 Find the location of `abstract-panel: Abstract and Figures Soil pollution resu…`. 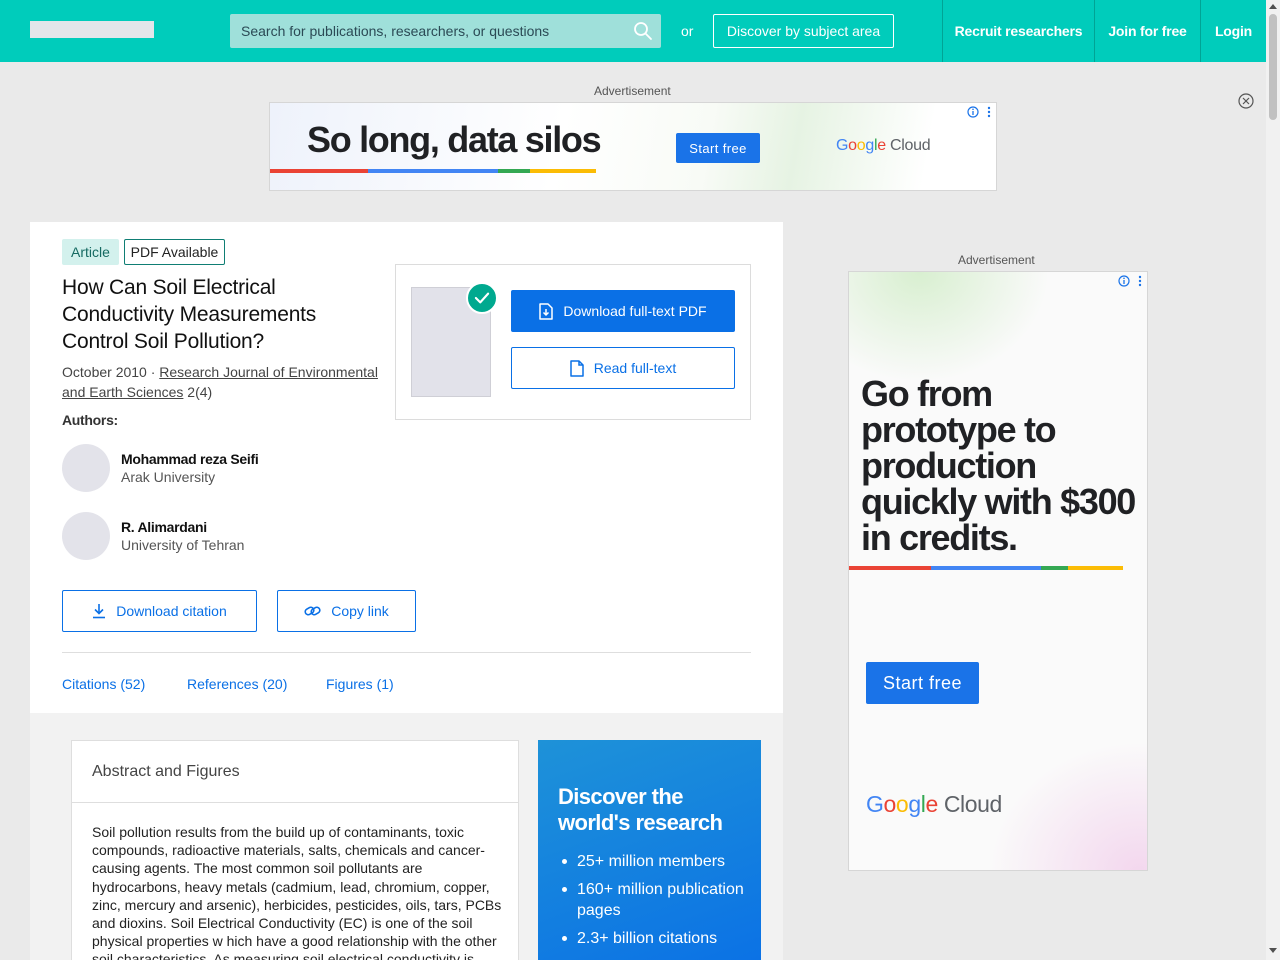

abstract-panel: Abstract and Figures Soil pollution resu… is located at coordinates (295, 850).